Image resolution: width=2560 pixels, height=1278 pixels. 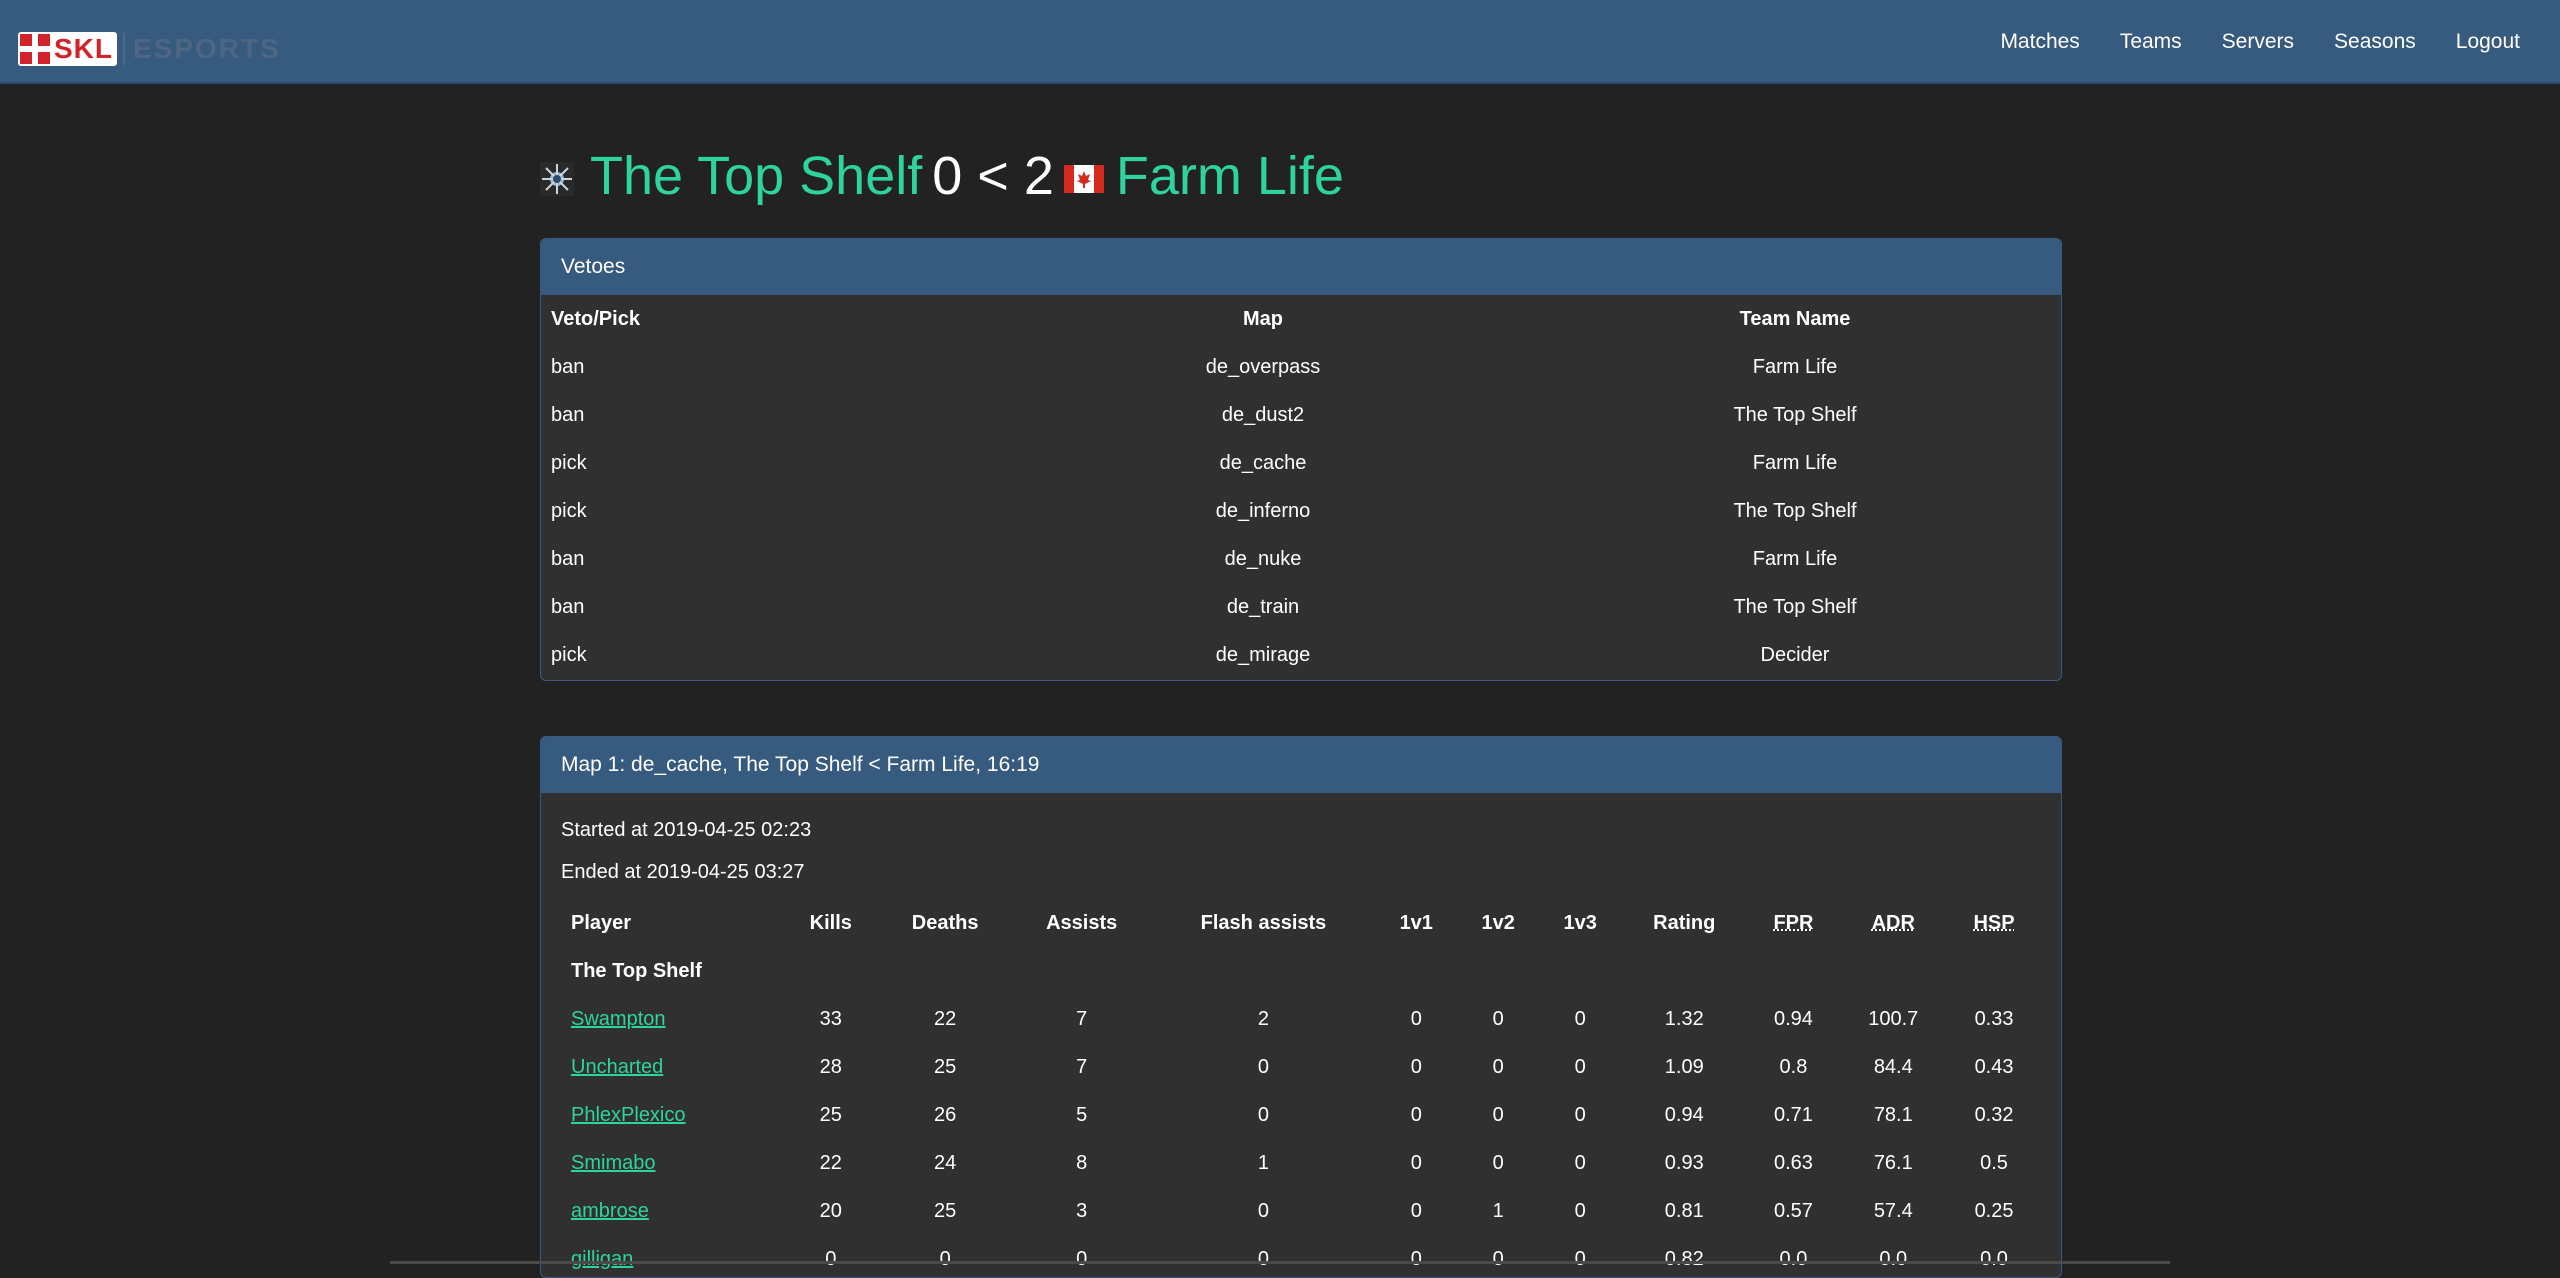 I want to click on veto-map: de_train, so click(x=1263, y=606).